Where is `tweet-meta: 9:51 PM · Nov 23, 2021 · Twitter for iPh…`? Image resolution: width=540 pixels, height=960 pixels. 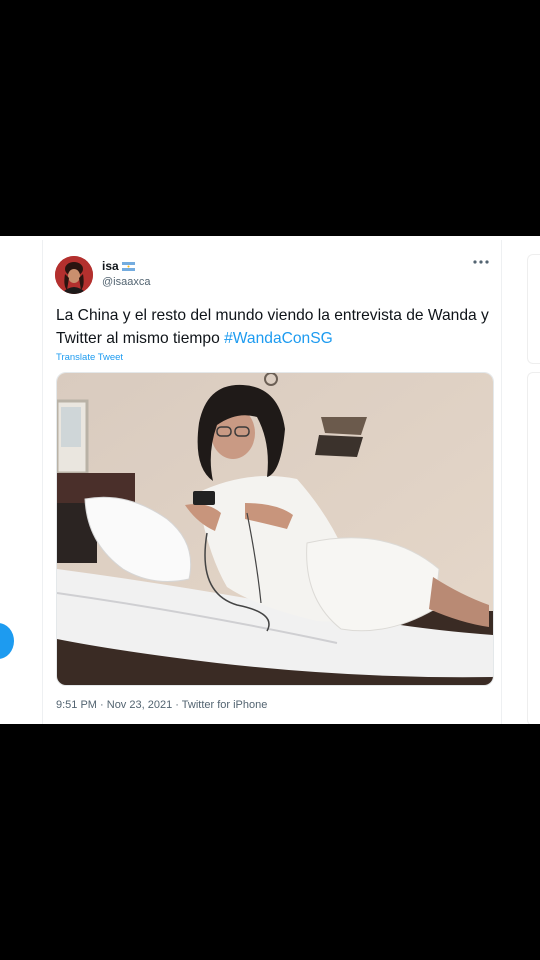
tweet-meta: 9:51 PM · Nov 23, 2021 · Twitter for iPh… is located at coordinates (161, 705).